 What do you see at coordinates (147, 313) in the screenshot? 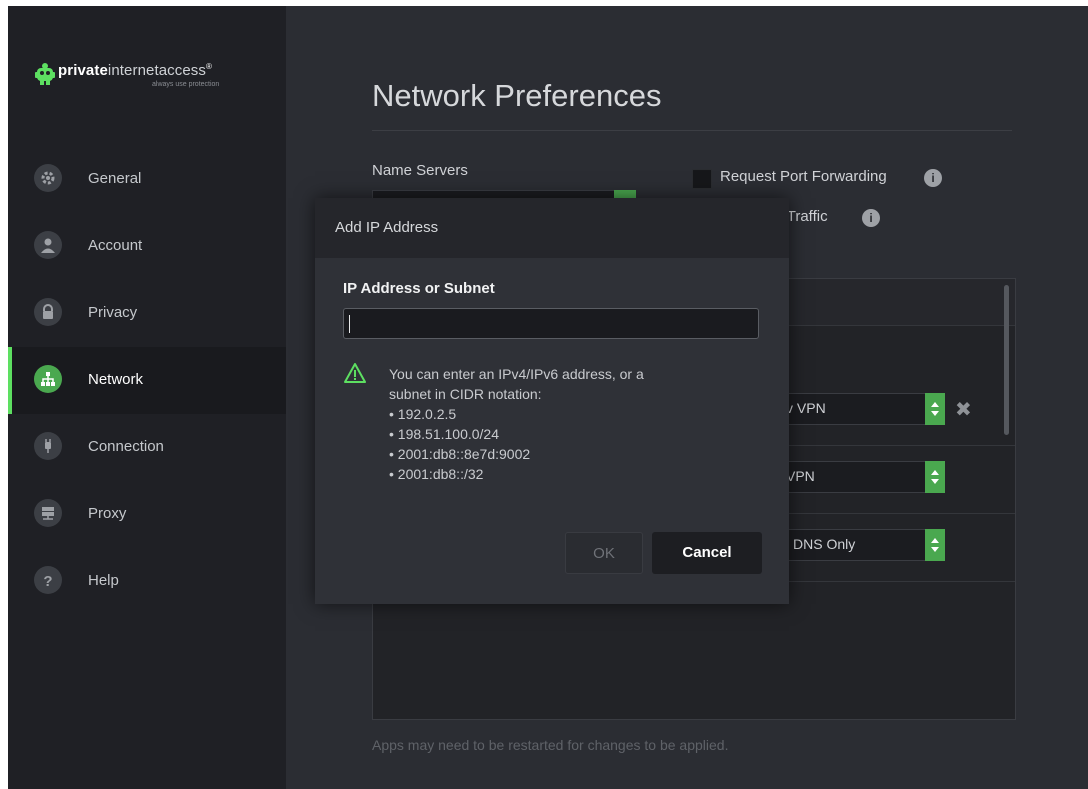
I see `sidebar-item-privacy: Privacy` at bounding box center [147, 313].